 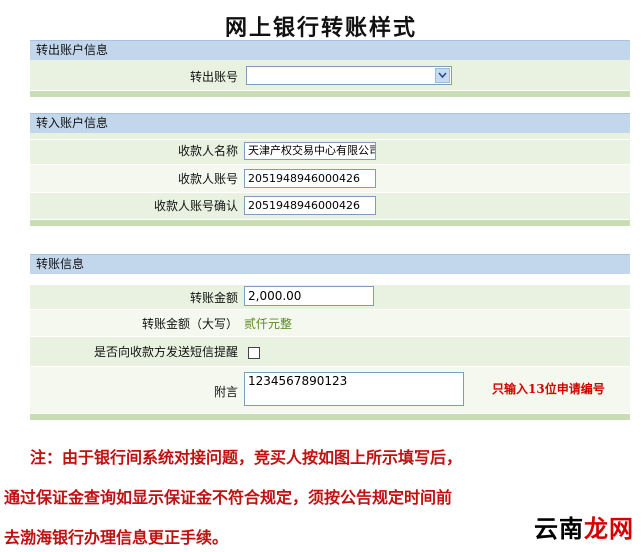 I want to click on payee-name-row: 收款人名称 天津产权交易中心有限公司, so click(x=330, y=152).